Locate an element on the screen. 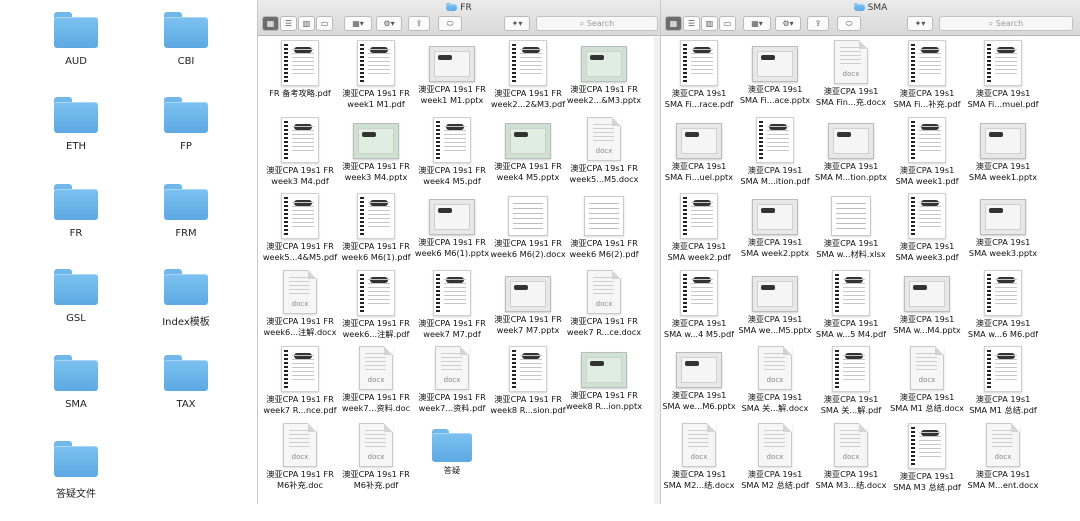 The image size is (1080, 521). file-item: 澳亚CPA 19s1 SMA 关...解.pdf is located at coordinates (851, 385).